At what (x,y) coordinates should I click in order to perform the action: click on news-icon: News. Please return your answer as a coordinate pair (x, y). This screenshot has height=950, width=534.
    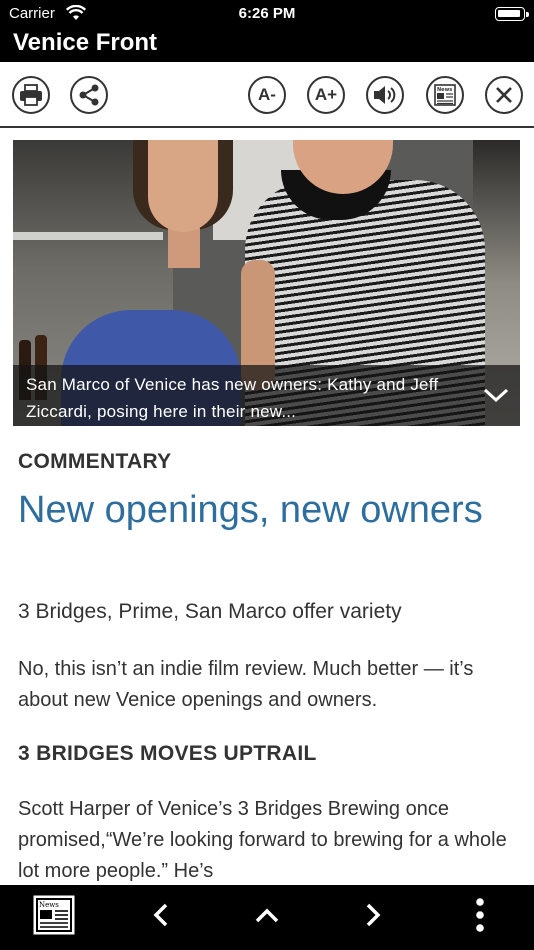
    Looking at the image, I should click on (445, 95).